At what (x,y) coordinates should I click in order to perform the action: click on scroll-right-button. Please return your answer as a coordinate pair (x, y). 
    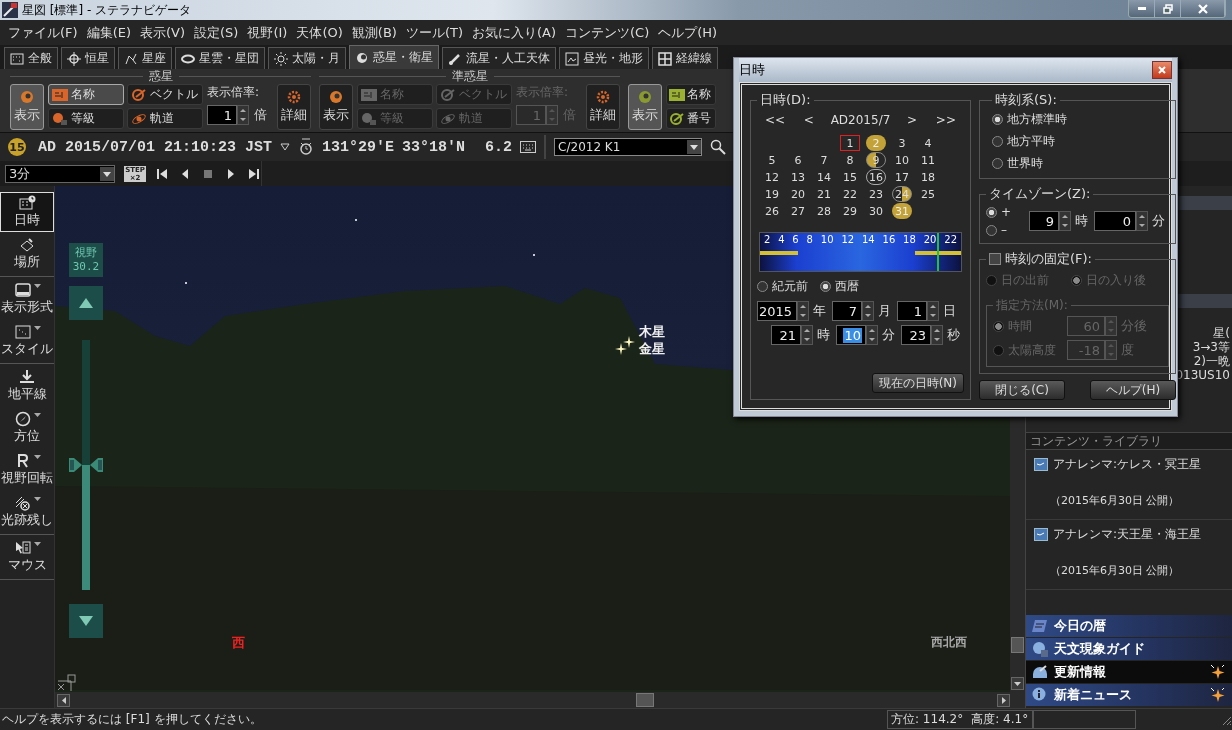
    Looking at the image, I should click on (1003, 700).